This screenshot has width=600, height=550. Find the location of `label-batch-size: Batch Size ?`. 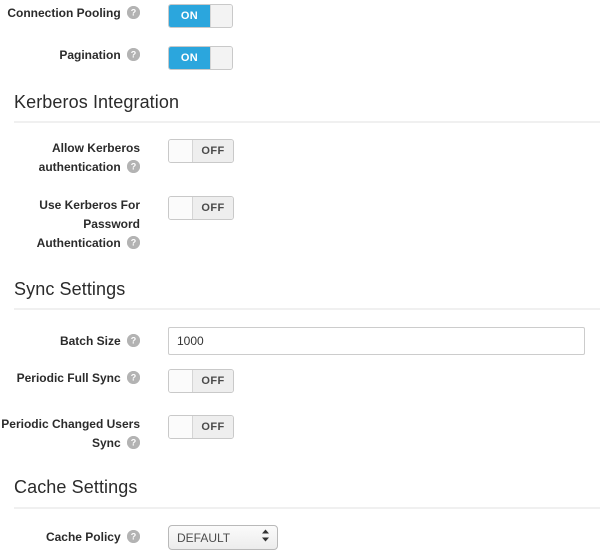

label-batch-size: Batch Size ? is located at coordinates (70, 341).